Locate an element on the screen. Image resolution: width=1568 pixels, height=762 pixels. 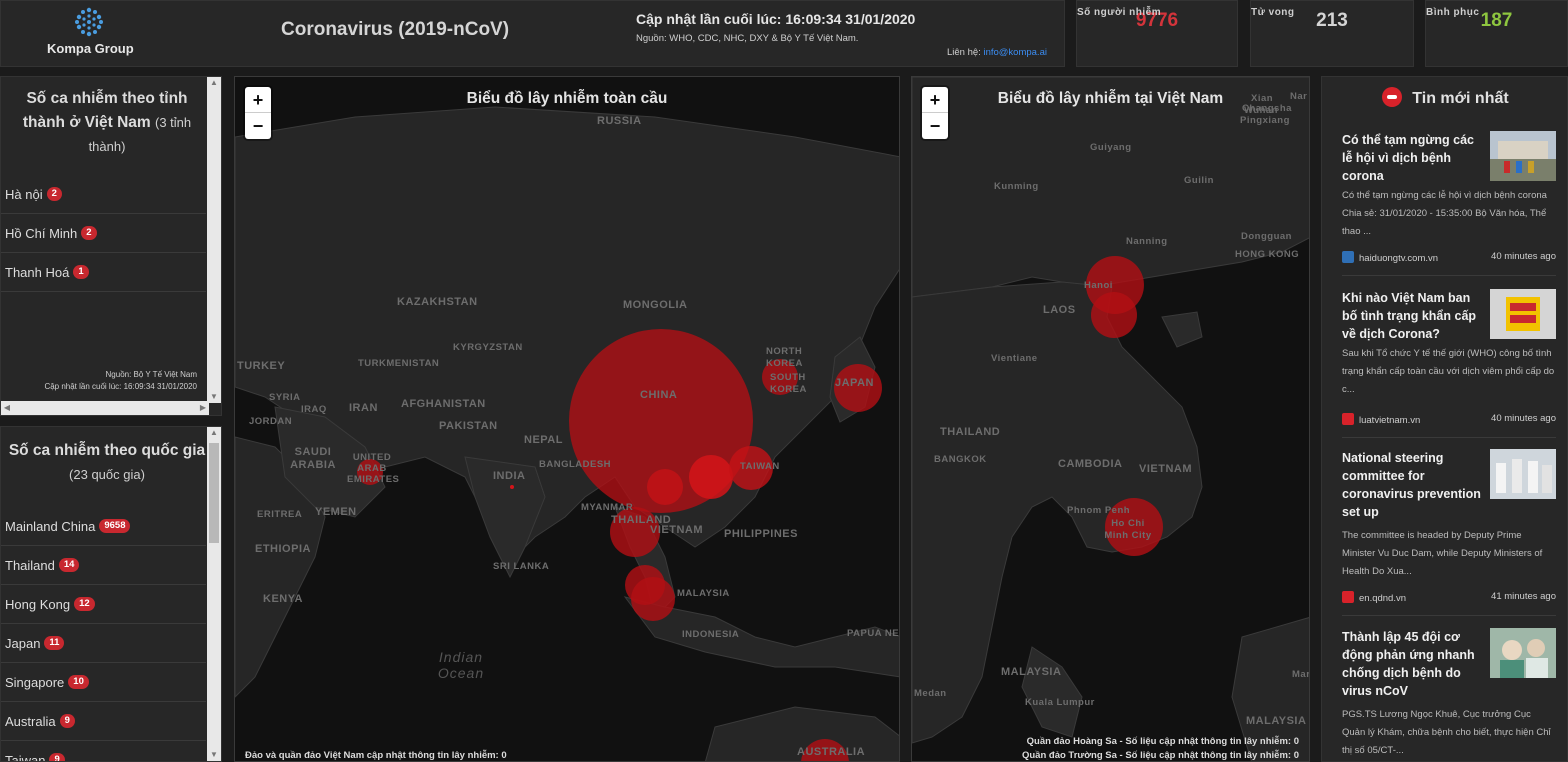
province-name: Hà nội is located at coordinates (24, 194).